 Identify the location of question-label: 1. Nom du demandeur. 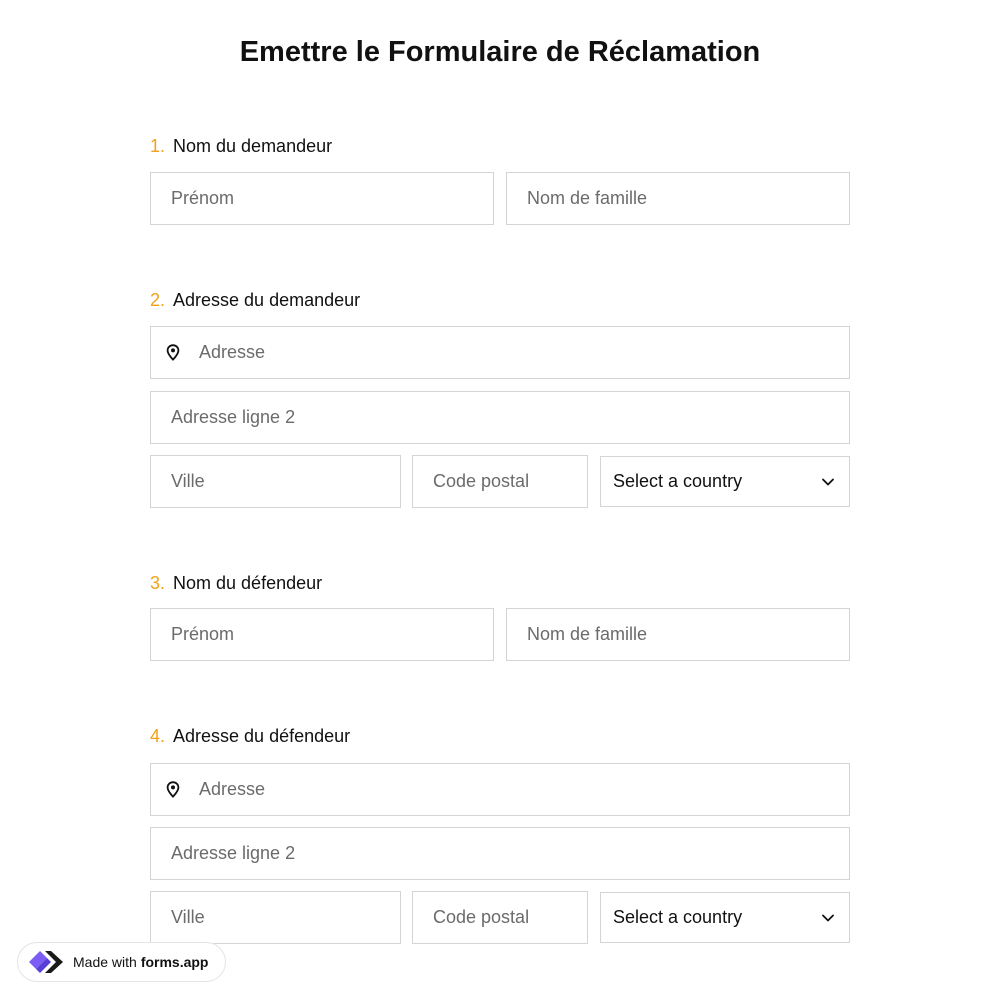
(241, 146).